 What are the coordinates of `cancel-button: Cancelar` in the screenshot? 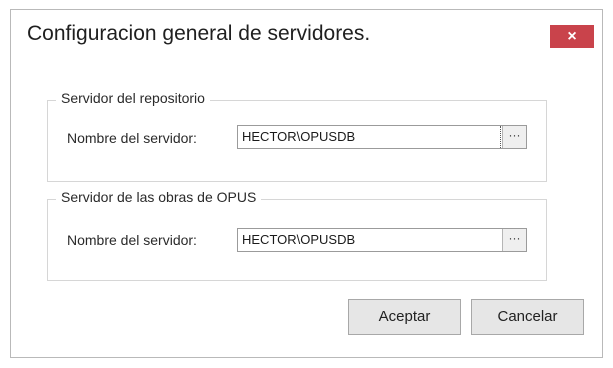 It's located at (527, 317).